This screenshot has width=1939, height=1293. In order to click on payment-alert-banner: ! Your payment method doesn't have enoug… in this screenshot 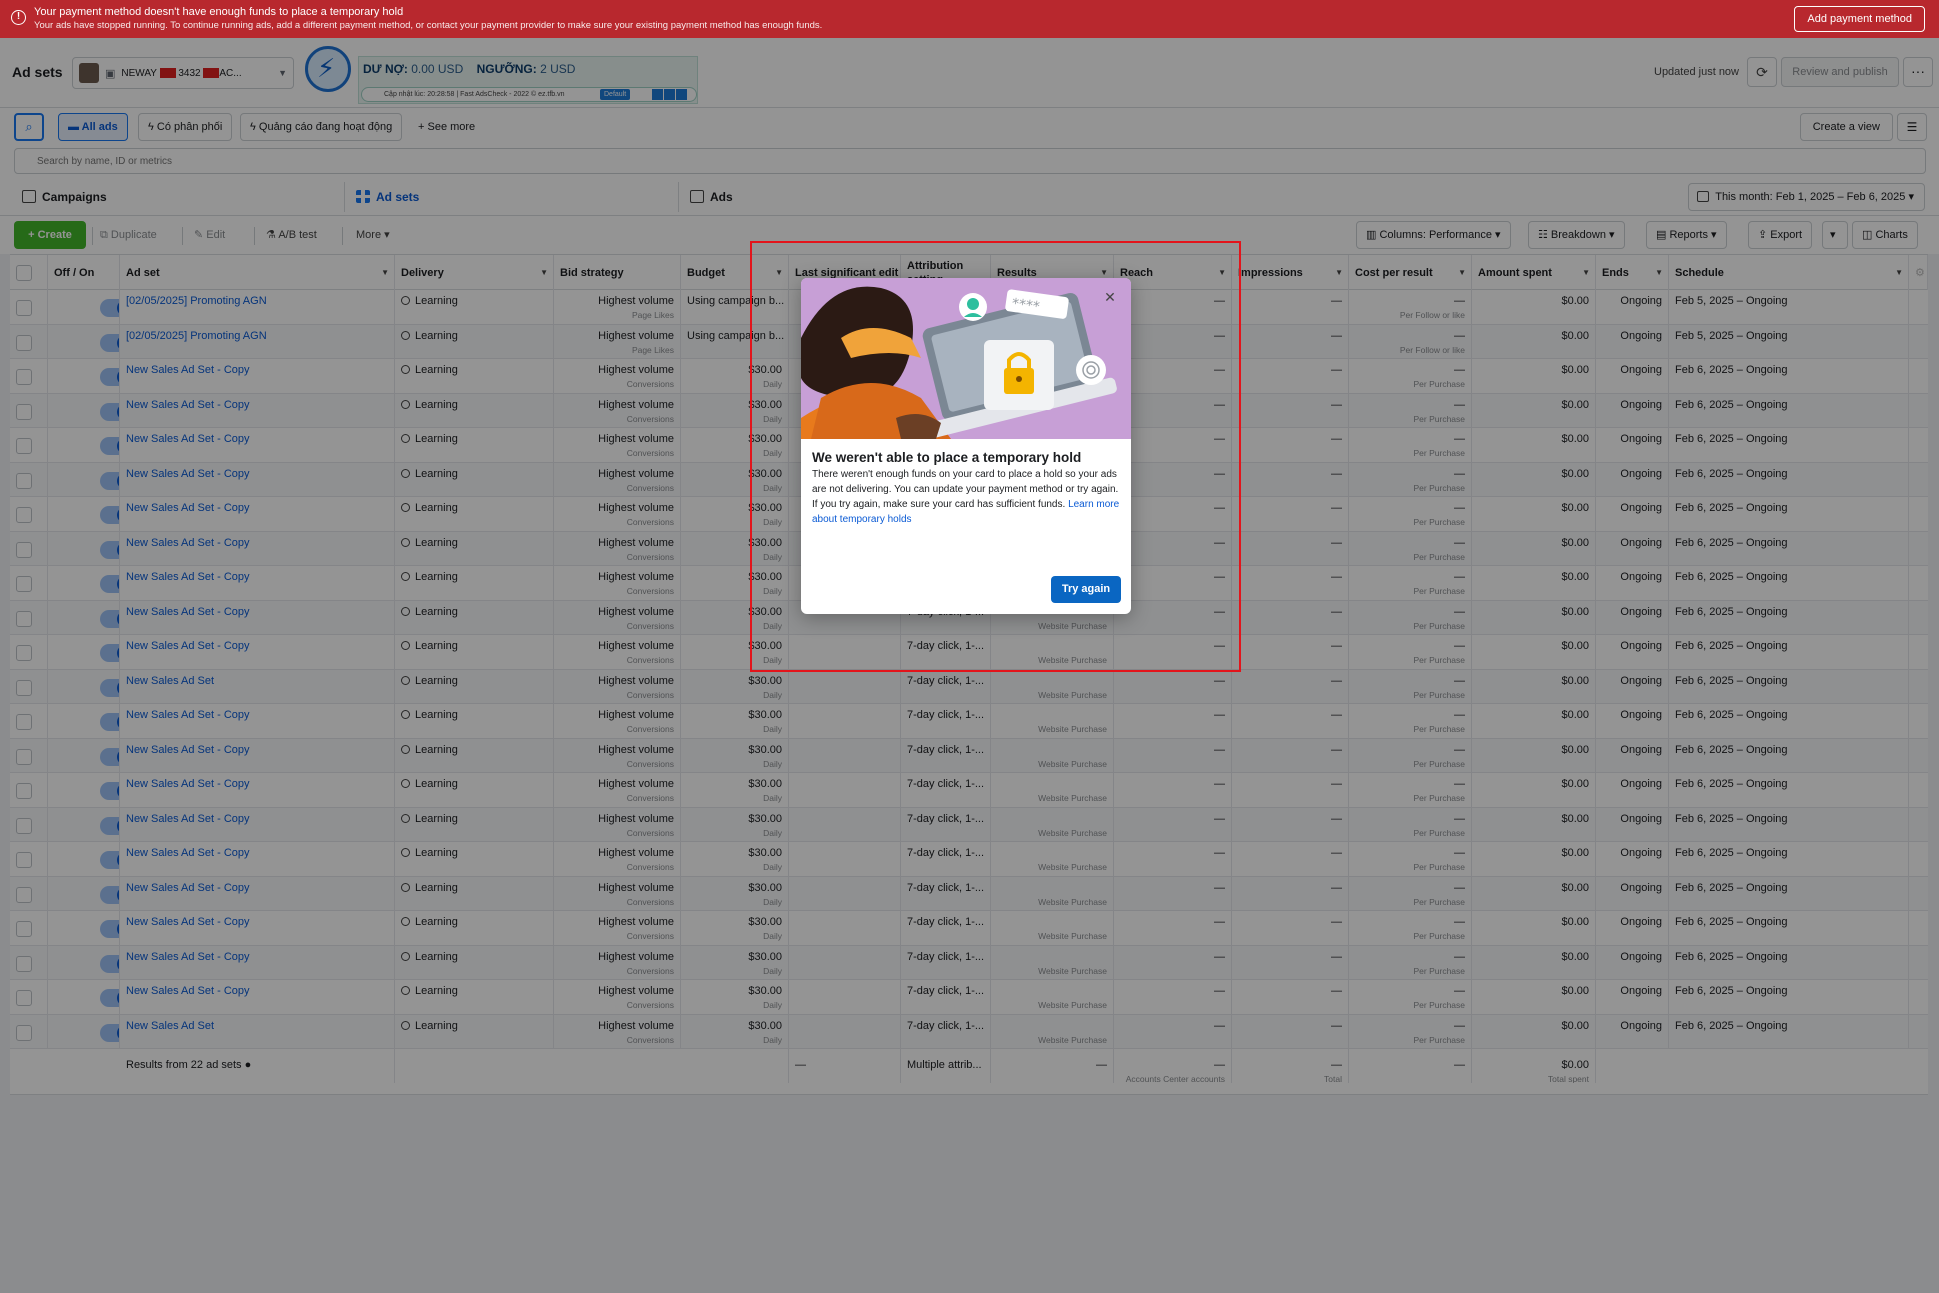, I will do `click(969, 19)`.